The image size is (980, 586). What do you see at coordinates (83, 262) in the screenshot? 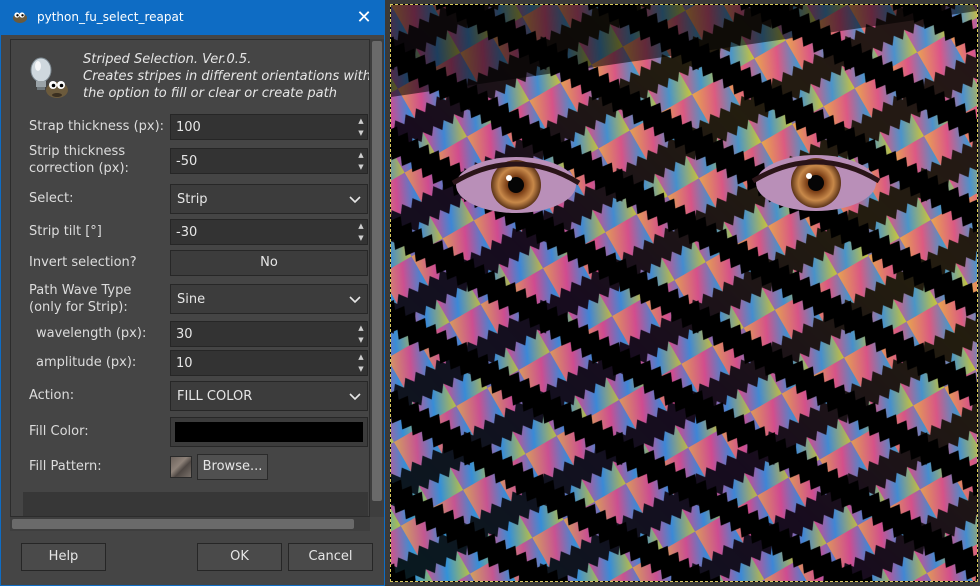
I see `invert-selection-label: Invert selection?` at bounding box center [83, 262].